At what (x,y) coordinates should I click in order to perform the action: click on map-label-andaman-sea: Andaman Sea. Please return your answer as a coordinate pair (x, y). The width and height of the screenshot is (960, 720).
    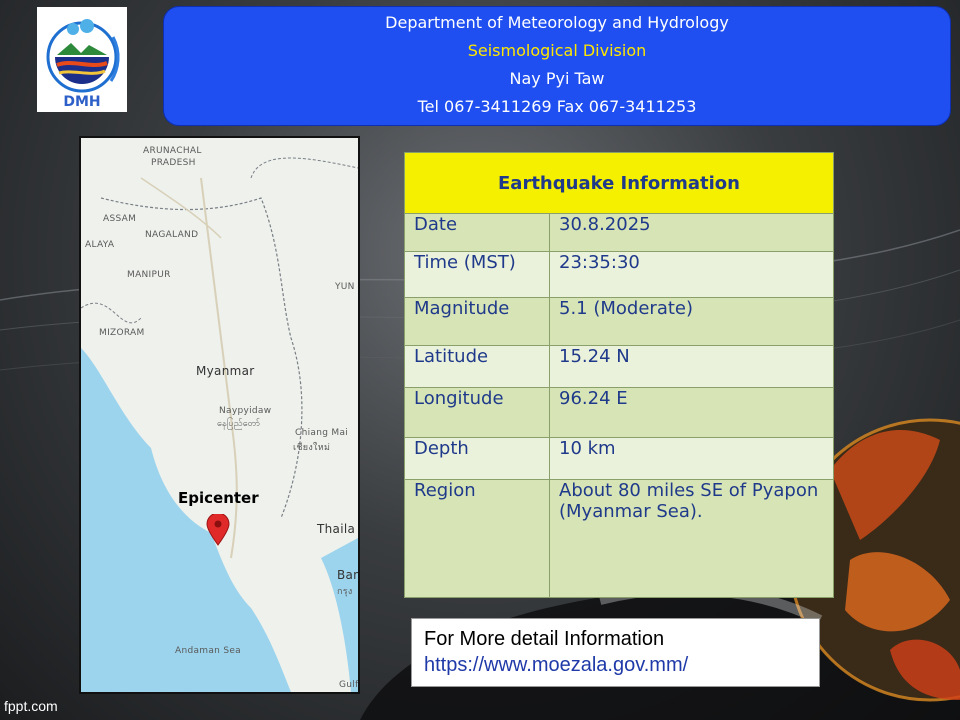
    Looking at the image, I should click on (208, 651).